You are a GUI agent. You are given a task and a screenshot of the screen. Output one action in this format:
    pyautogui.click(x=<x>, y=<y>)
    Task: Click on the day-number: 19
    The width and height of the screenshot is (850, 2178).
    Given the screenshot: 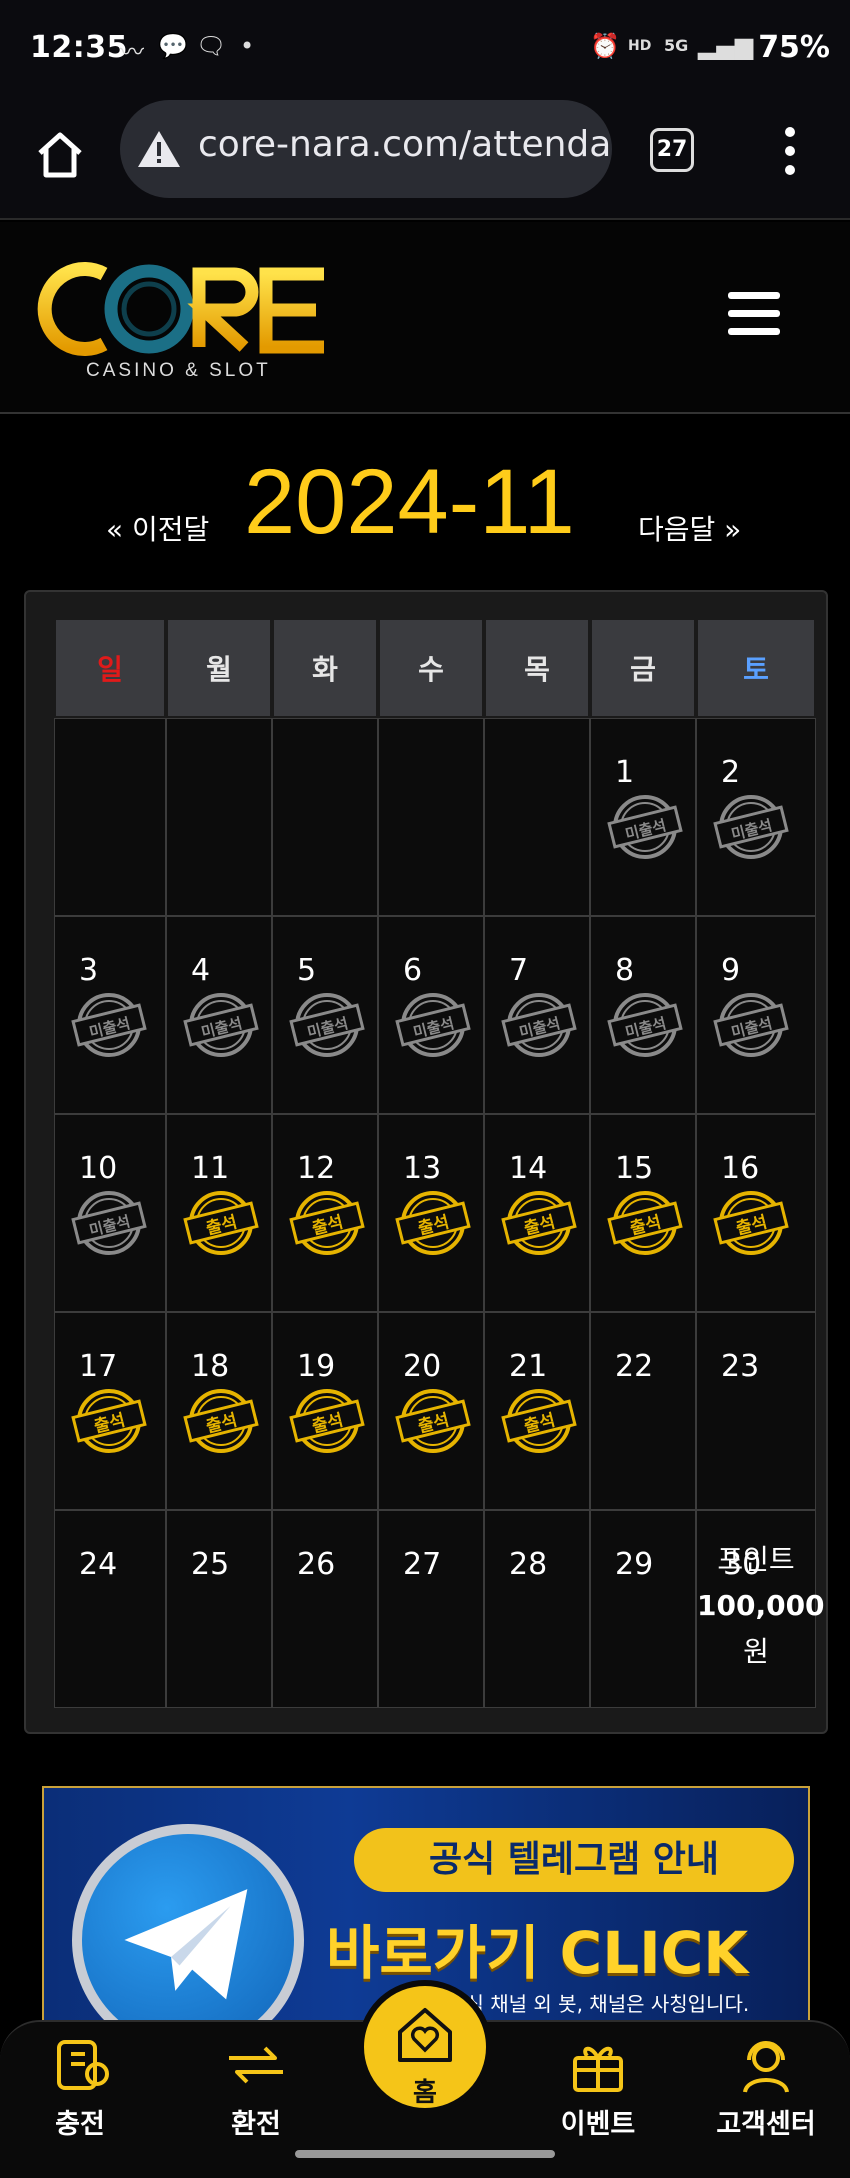 What is the action you would take?
    pyautogui.click(x=316, y=1366)
    